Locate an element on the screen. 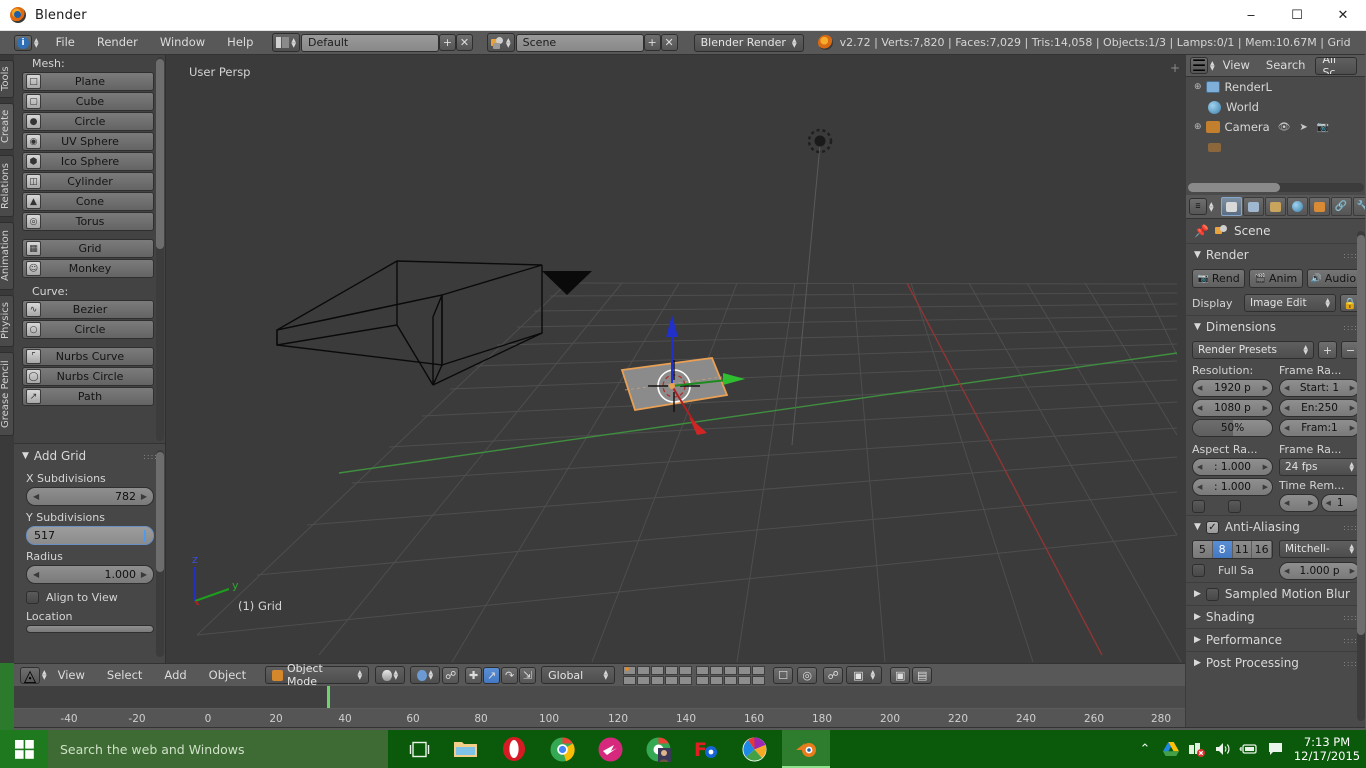  y-subdivisions-input: 517 is located at coordinates (90, 535).